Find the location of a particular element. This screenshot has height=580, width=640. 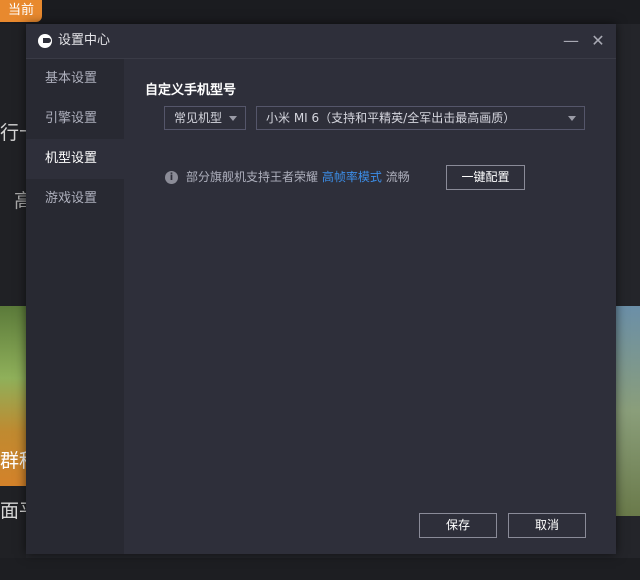

cancel-button: 取消 is located at coordinates (547, 525).